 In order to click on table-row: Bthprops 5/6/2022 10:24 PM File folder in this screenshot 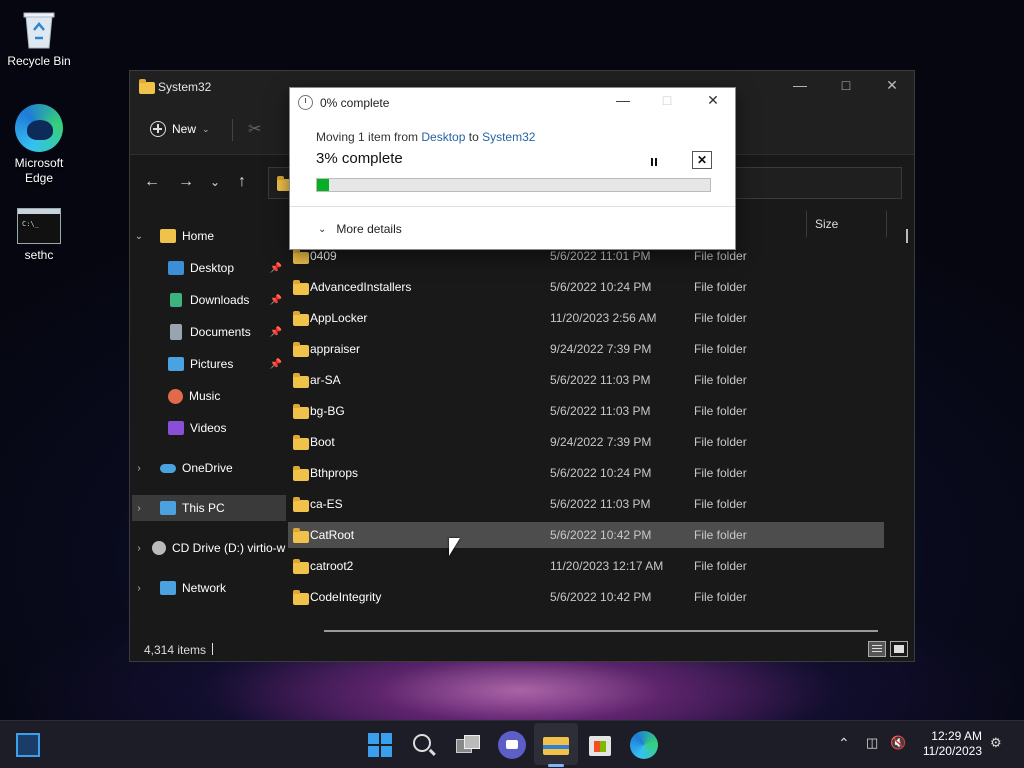, I will do `click(586, 473)`.